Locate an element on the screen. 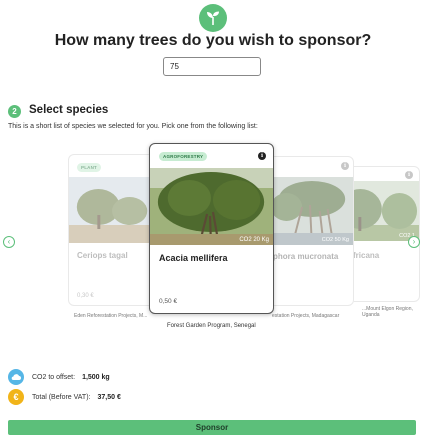 This screenshot has height=440, width=426. species-type-tag: AGROFORESTRY is located at coordinates (183, 156).